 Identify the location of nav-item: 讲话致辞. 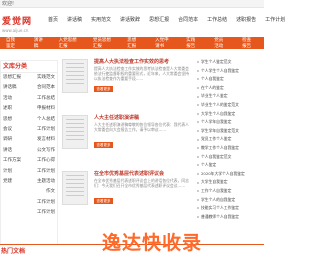
(130, 19).